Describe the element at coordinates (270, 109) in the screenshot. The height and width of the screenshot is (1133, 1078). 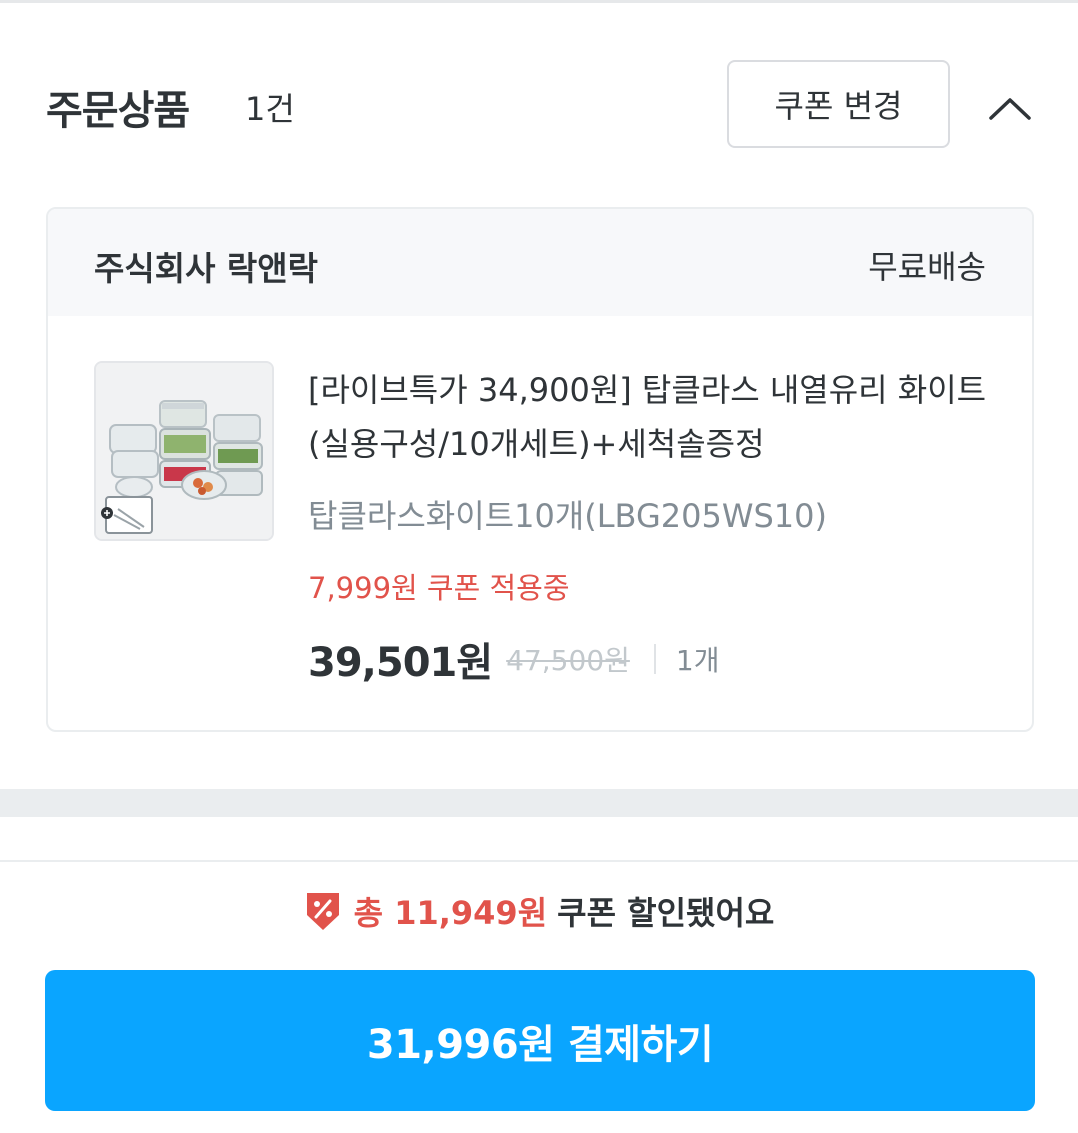
I see `order-count: 1건` at that location.